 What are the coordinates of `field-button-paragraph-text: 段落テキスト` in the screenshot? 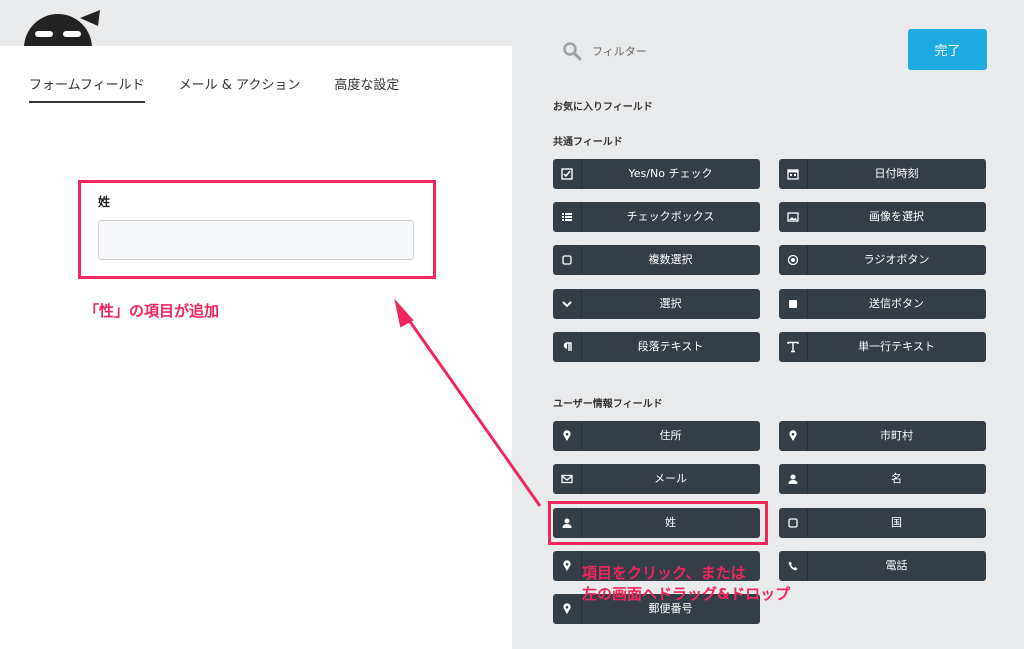 It's located at (656, 347).